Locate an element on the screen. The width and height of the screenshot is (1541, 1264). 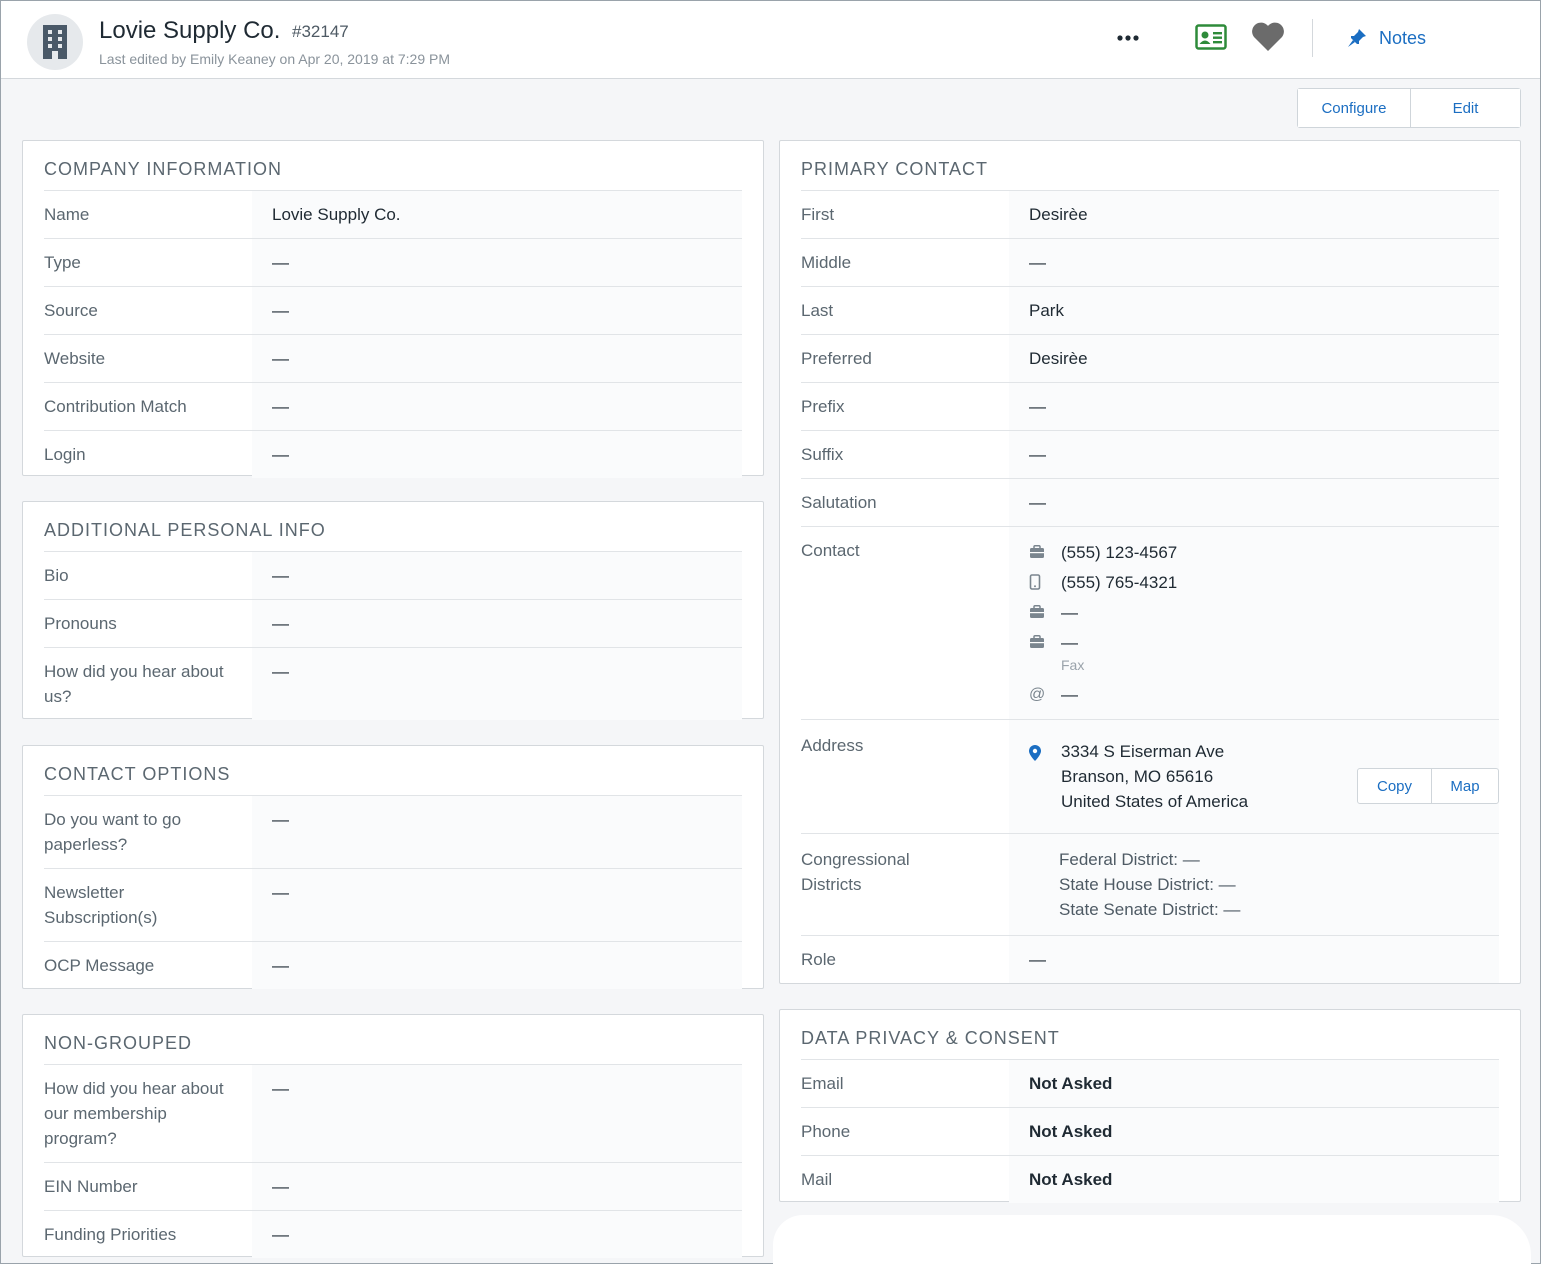
company-avatar is located at coordinates (55, 42).